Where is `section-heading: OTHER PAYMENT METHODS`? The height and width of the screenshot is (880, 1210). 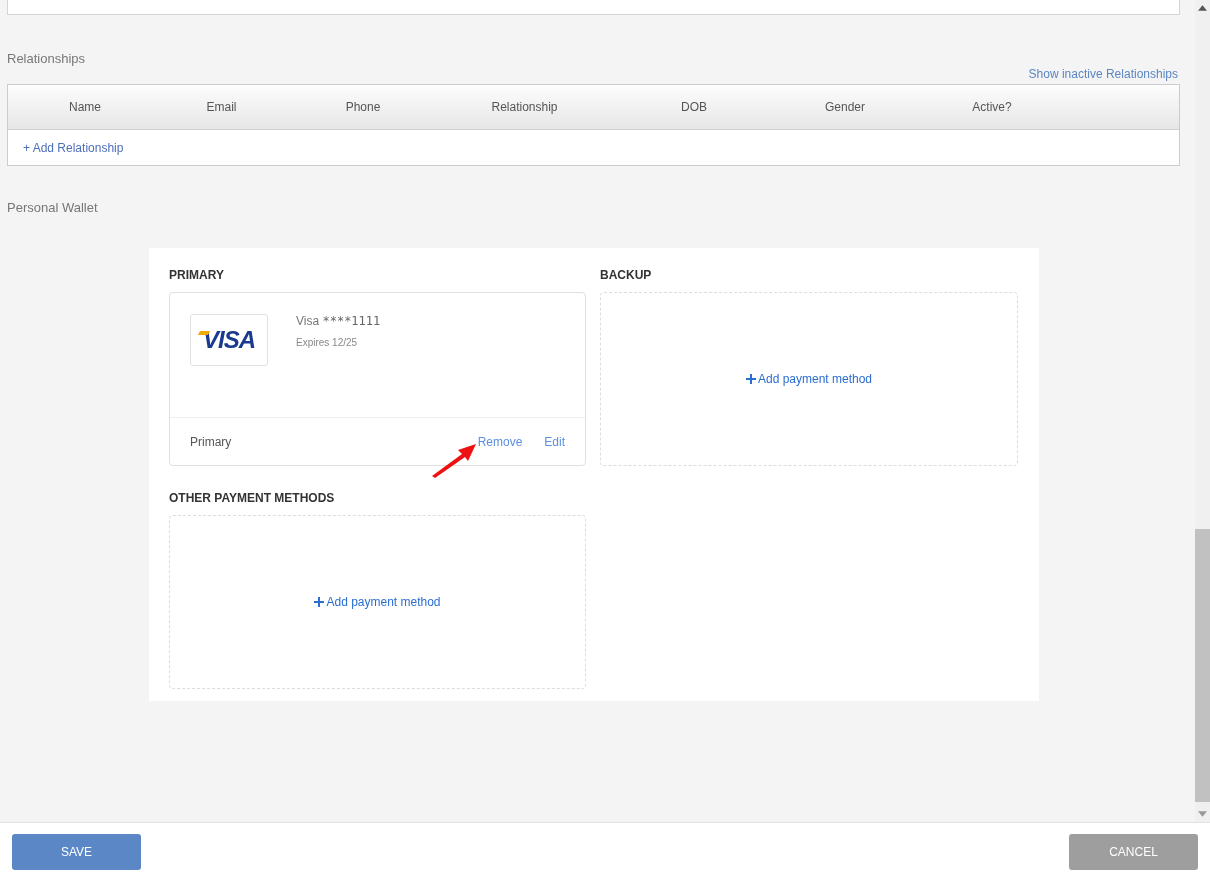 section-heading: OTHER PAYMENT METHODS is located at coordinates (252, 499).